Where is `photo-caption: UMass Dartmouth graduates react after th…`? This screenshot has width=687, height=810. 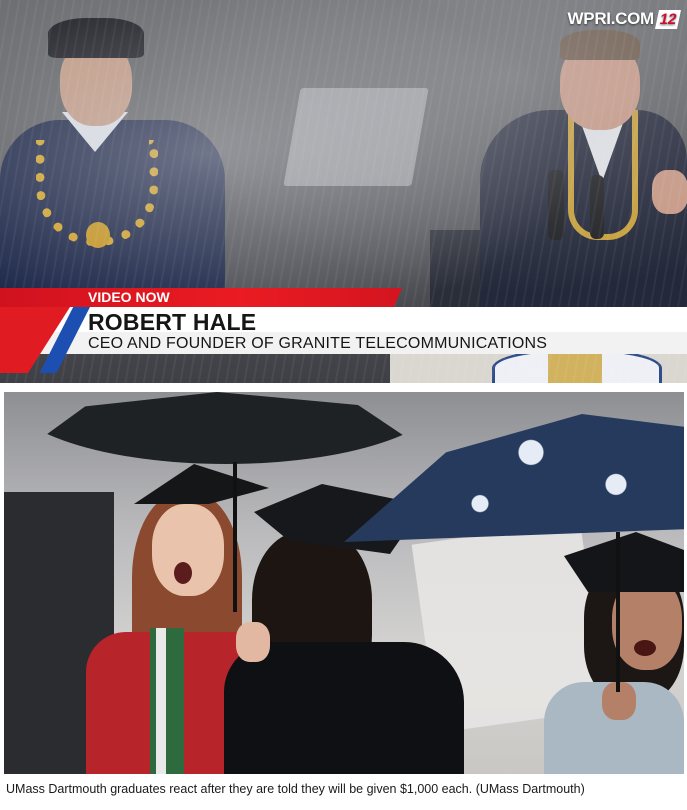
photo-caption: UMass Dartmouth graduates react after th… is located at coordinates (295, 789).